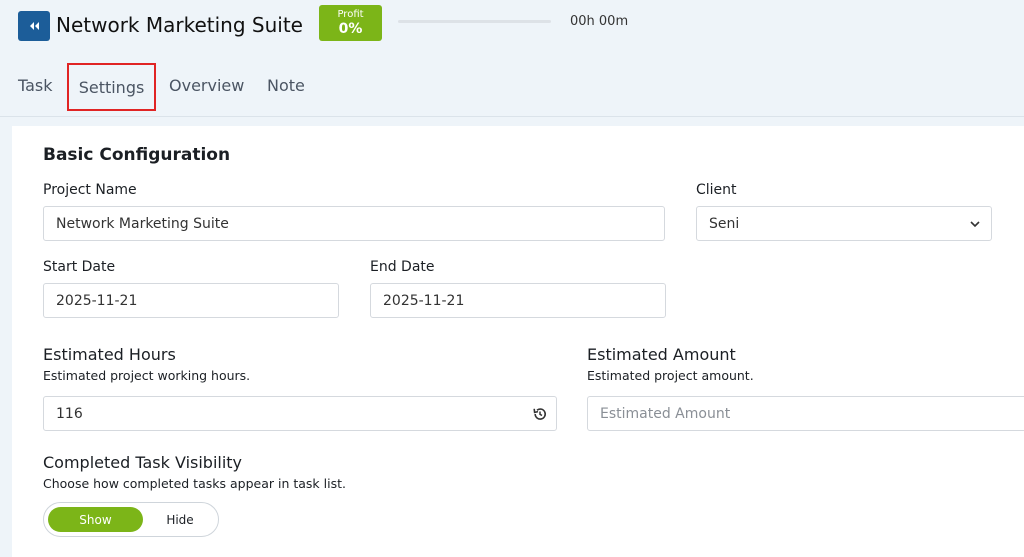 The image size is (1024, 557). I want to click on double-chevron-left-icon, so click(34, 26).